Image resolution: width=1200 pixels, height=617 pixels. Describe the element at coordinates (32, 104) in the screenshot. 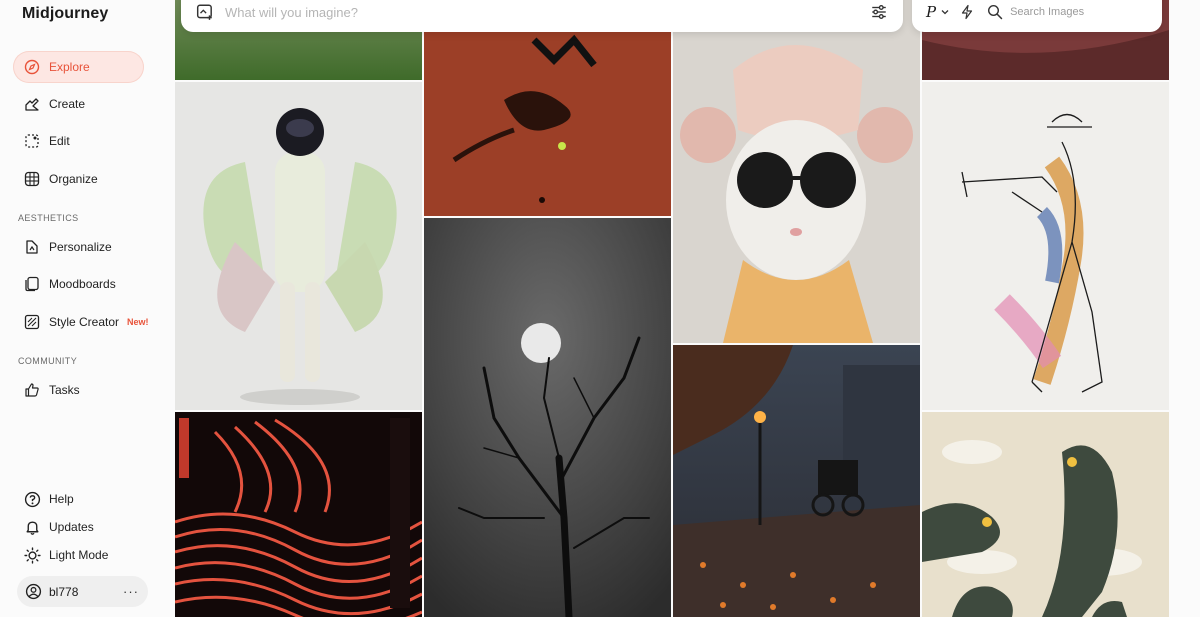

I see `create-icon` at that location.